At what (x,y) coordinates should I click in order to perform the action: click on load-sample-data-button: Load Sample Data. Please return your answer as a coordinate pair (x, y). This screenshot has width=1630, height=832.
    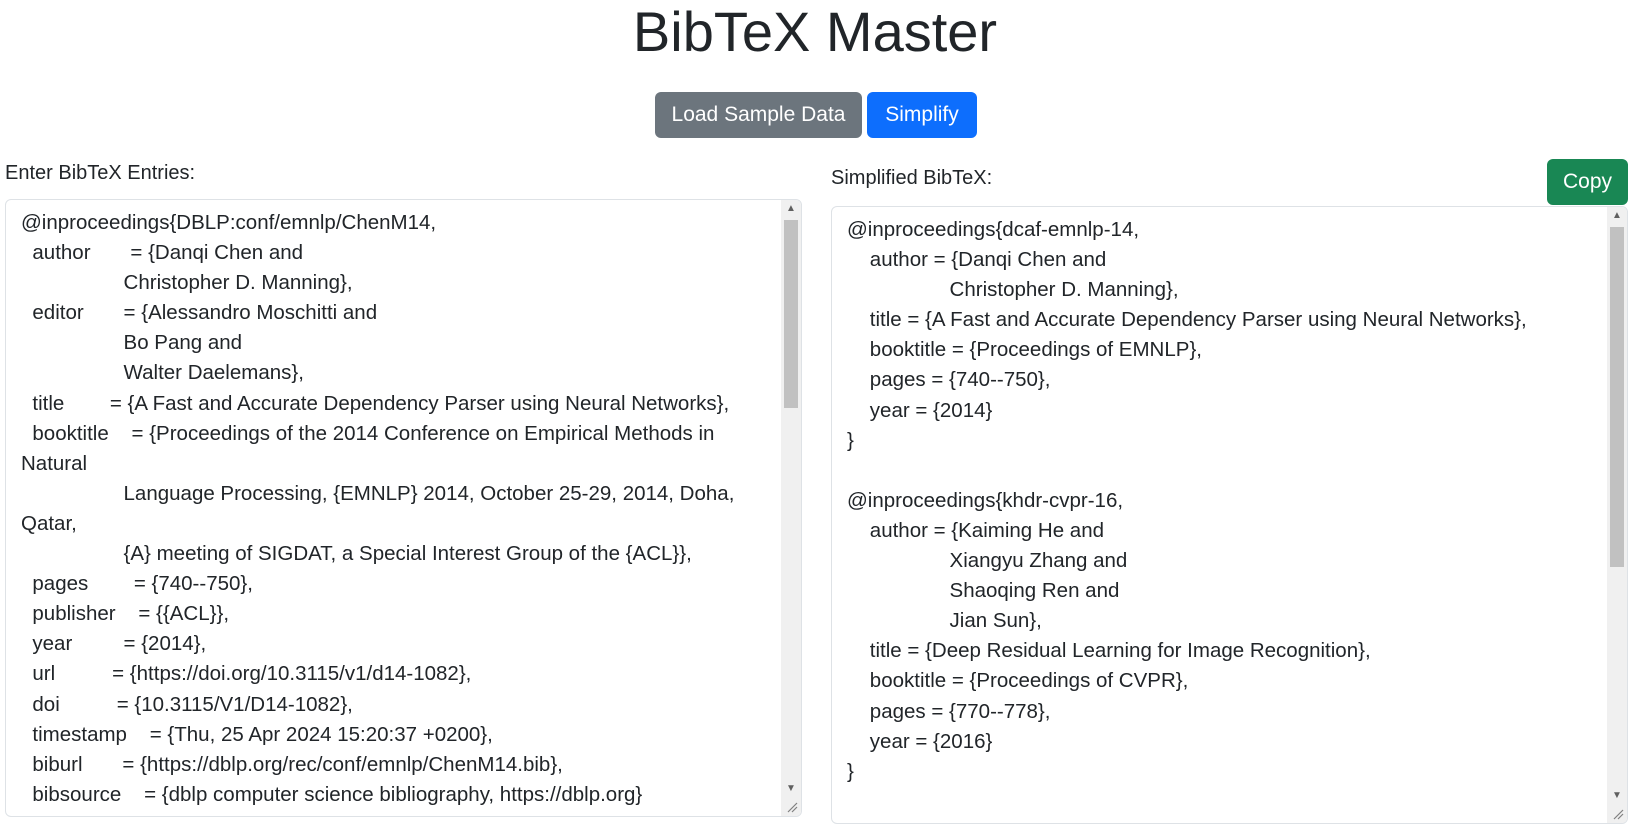
    Looking at the image, I should click on (758, 115).